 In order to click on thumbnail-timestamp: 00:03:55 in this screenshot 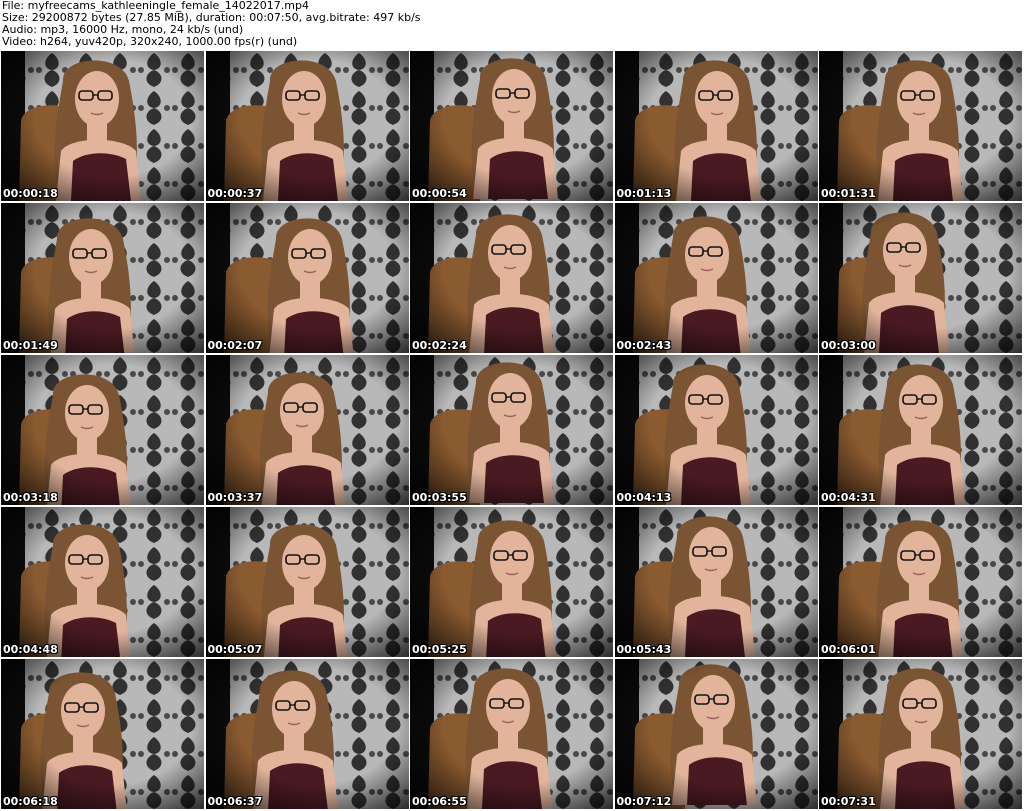, I will do `click(439, 497)`.